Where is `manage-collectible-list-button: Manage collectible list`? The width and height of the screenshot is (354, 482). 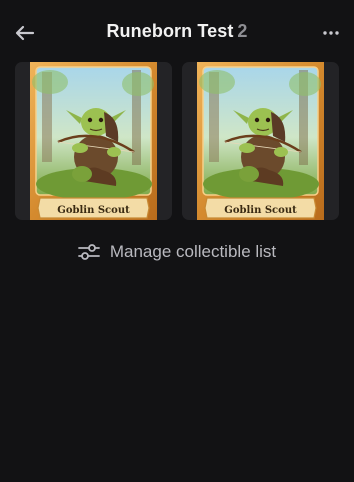
manage-collectible-list-button: Manage collectible list is located at coordinates (177, 252).